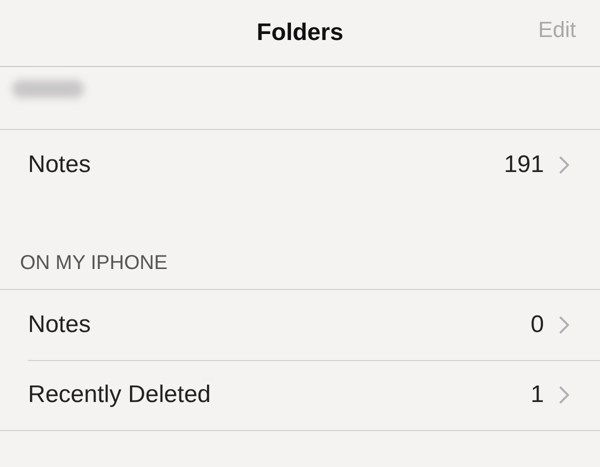 The height and width of the screenshot is (467, 600). Describe the element at coordinates (524, 165) in the screenshot. I see `note-count: 191` at that location.